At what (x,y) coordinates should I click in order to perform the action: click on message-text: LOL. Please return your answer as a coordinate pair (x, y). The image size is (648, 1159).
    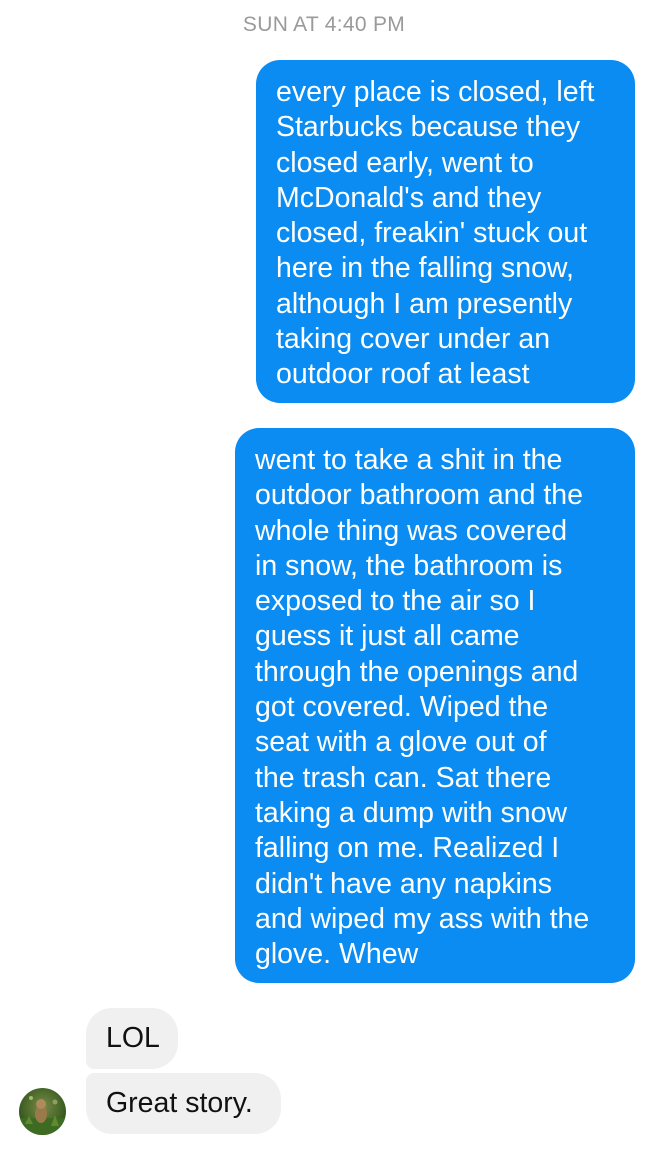
    Looking at the image, I should click on (133, 1038).